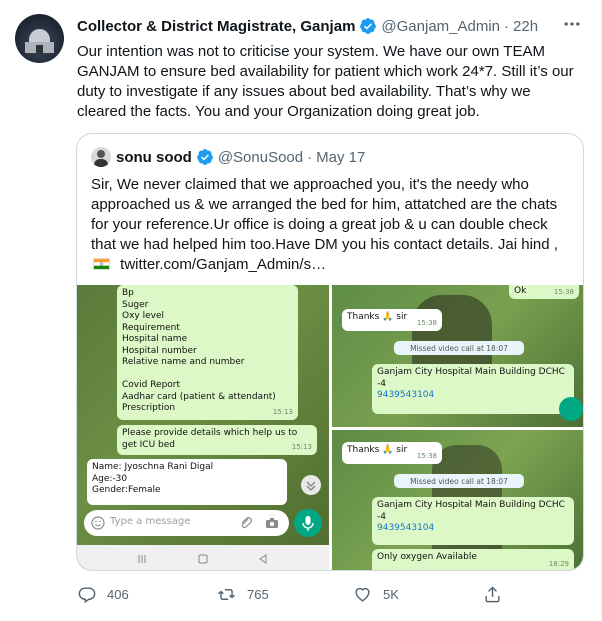  Describe the element at coordinates (101, 157) in the screenshot. I see `quoted-author-avatar` at that location.